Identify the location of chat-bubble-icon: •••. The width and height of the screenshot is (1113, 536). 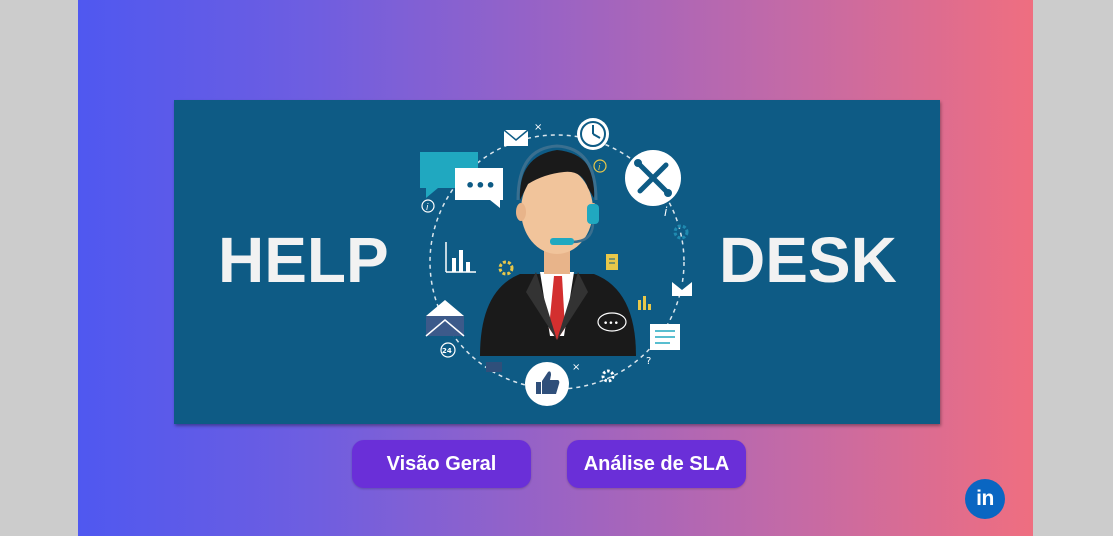
(461, 180).